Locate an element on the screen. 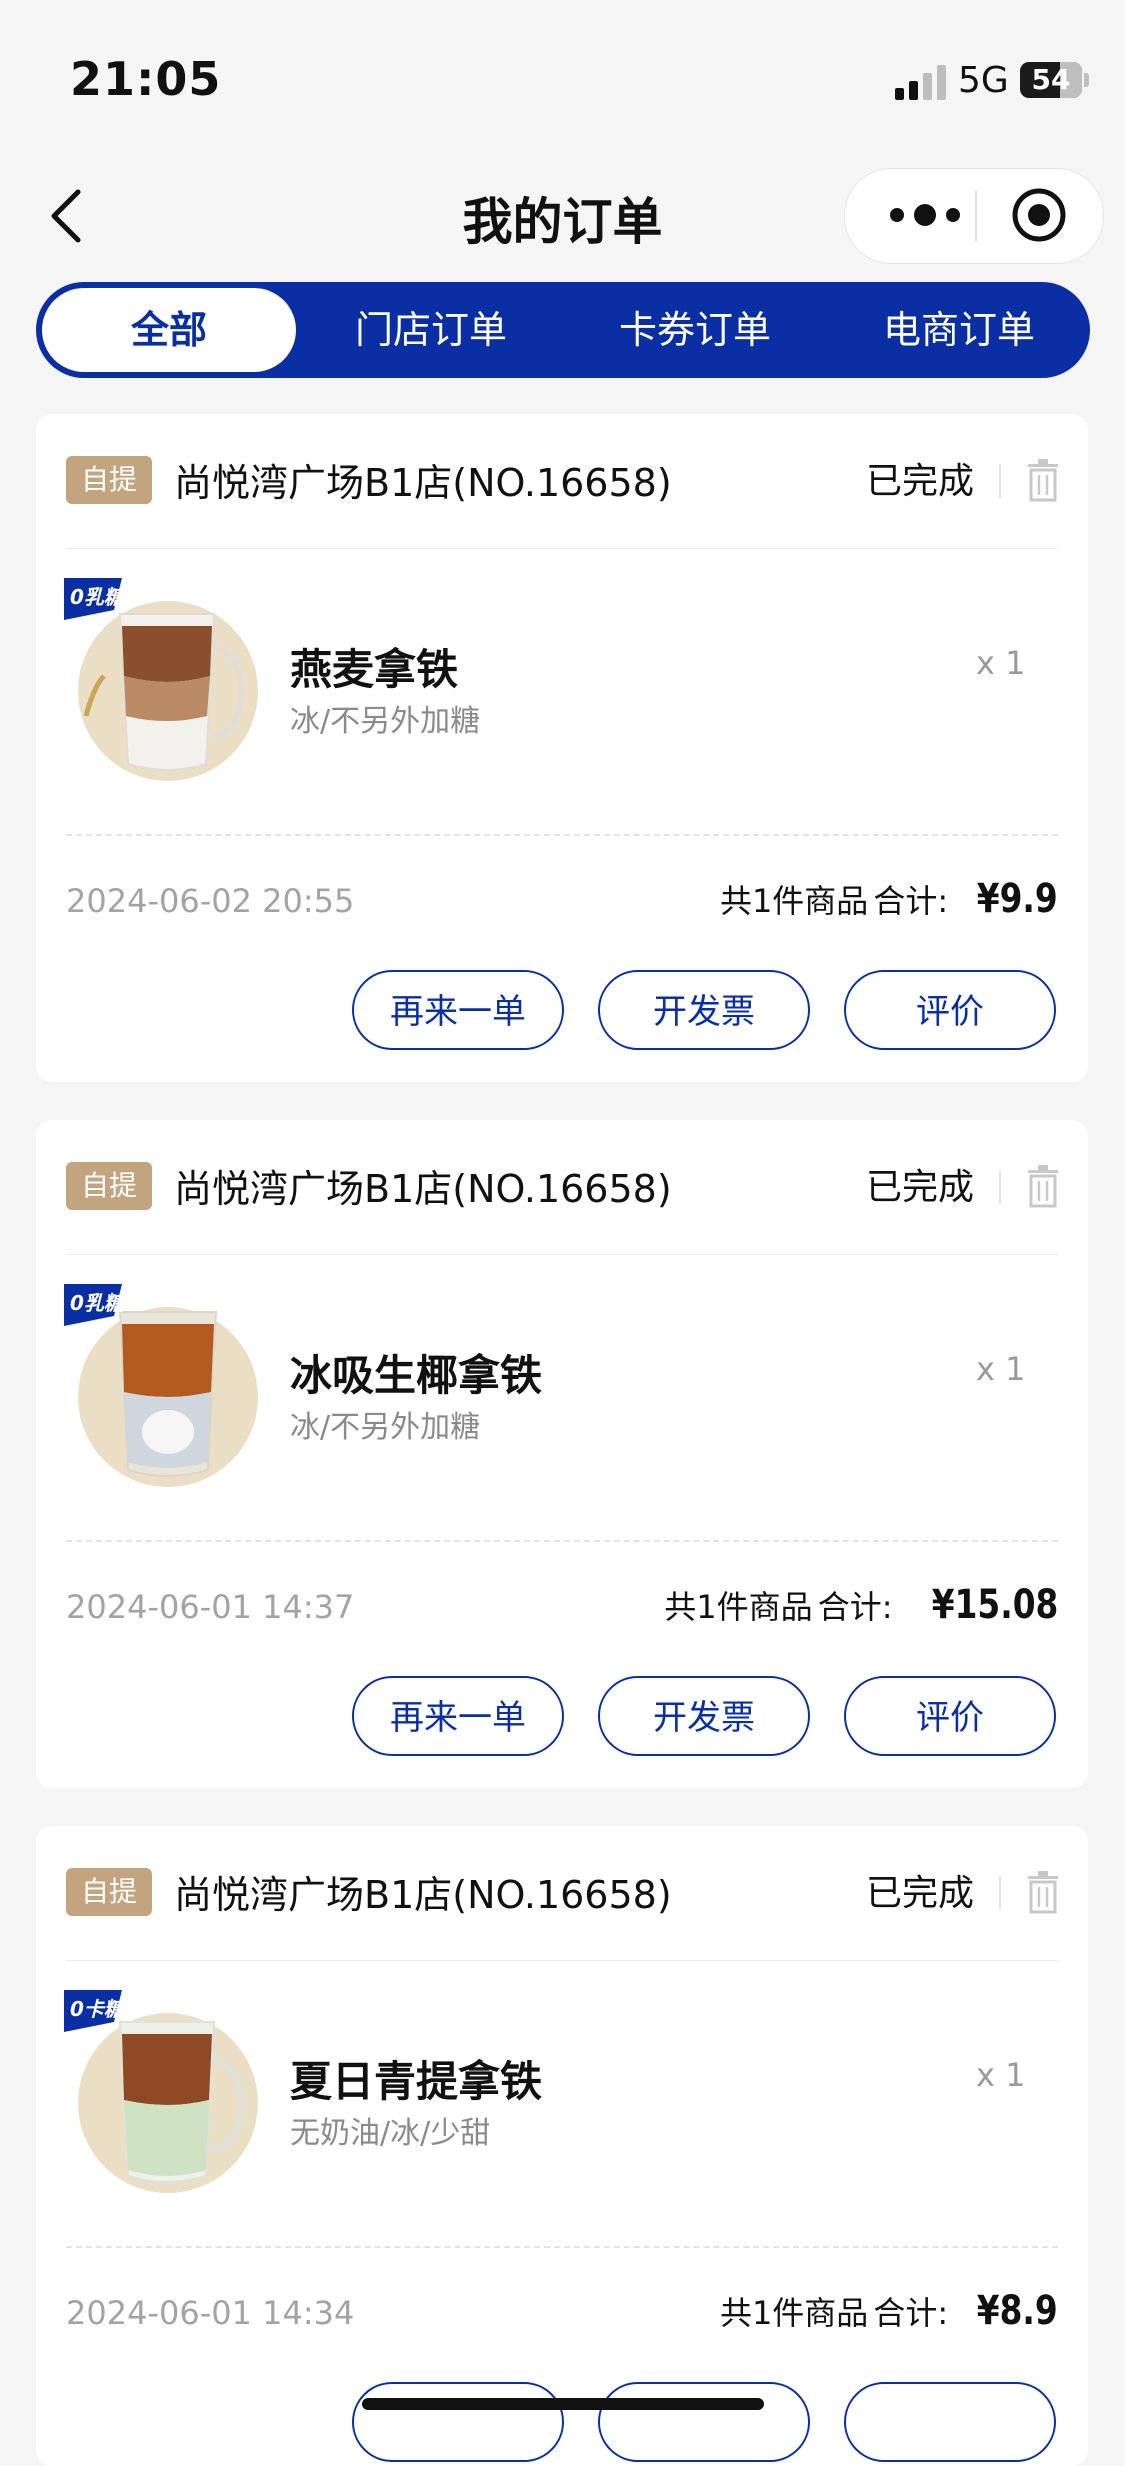 The height and width of the screenshot is (2466, 1125). order-date: 2024-06-01 14:34 is located at coordinates (210, 2313).